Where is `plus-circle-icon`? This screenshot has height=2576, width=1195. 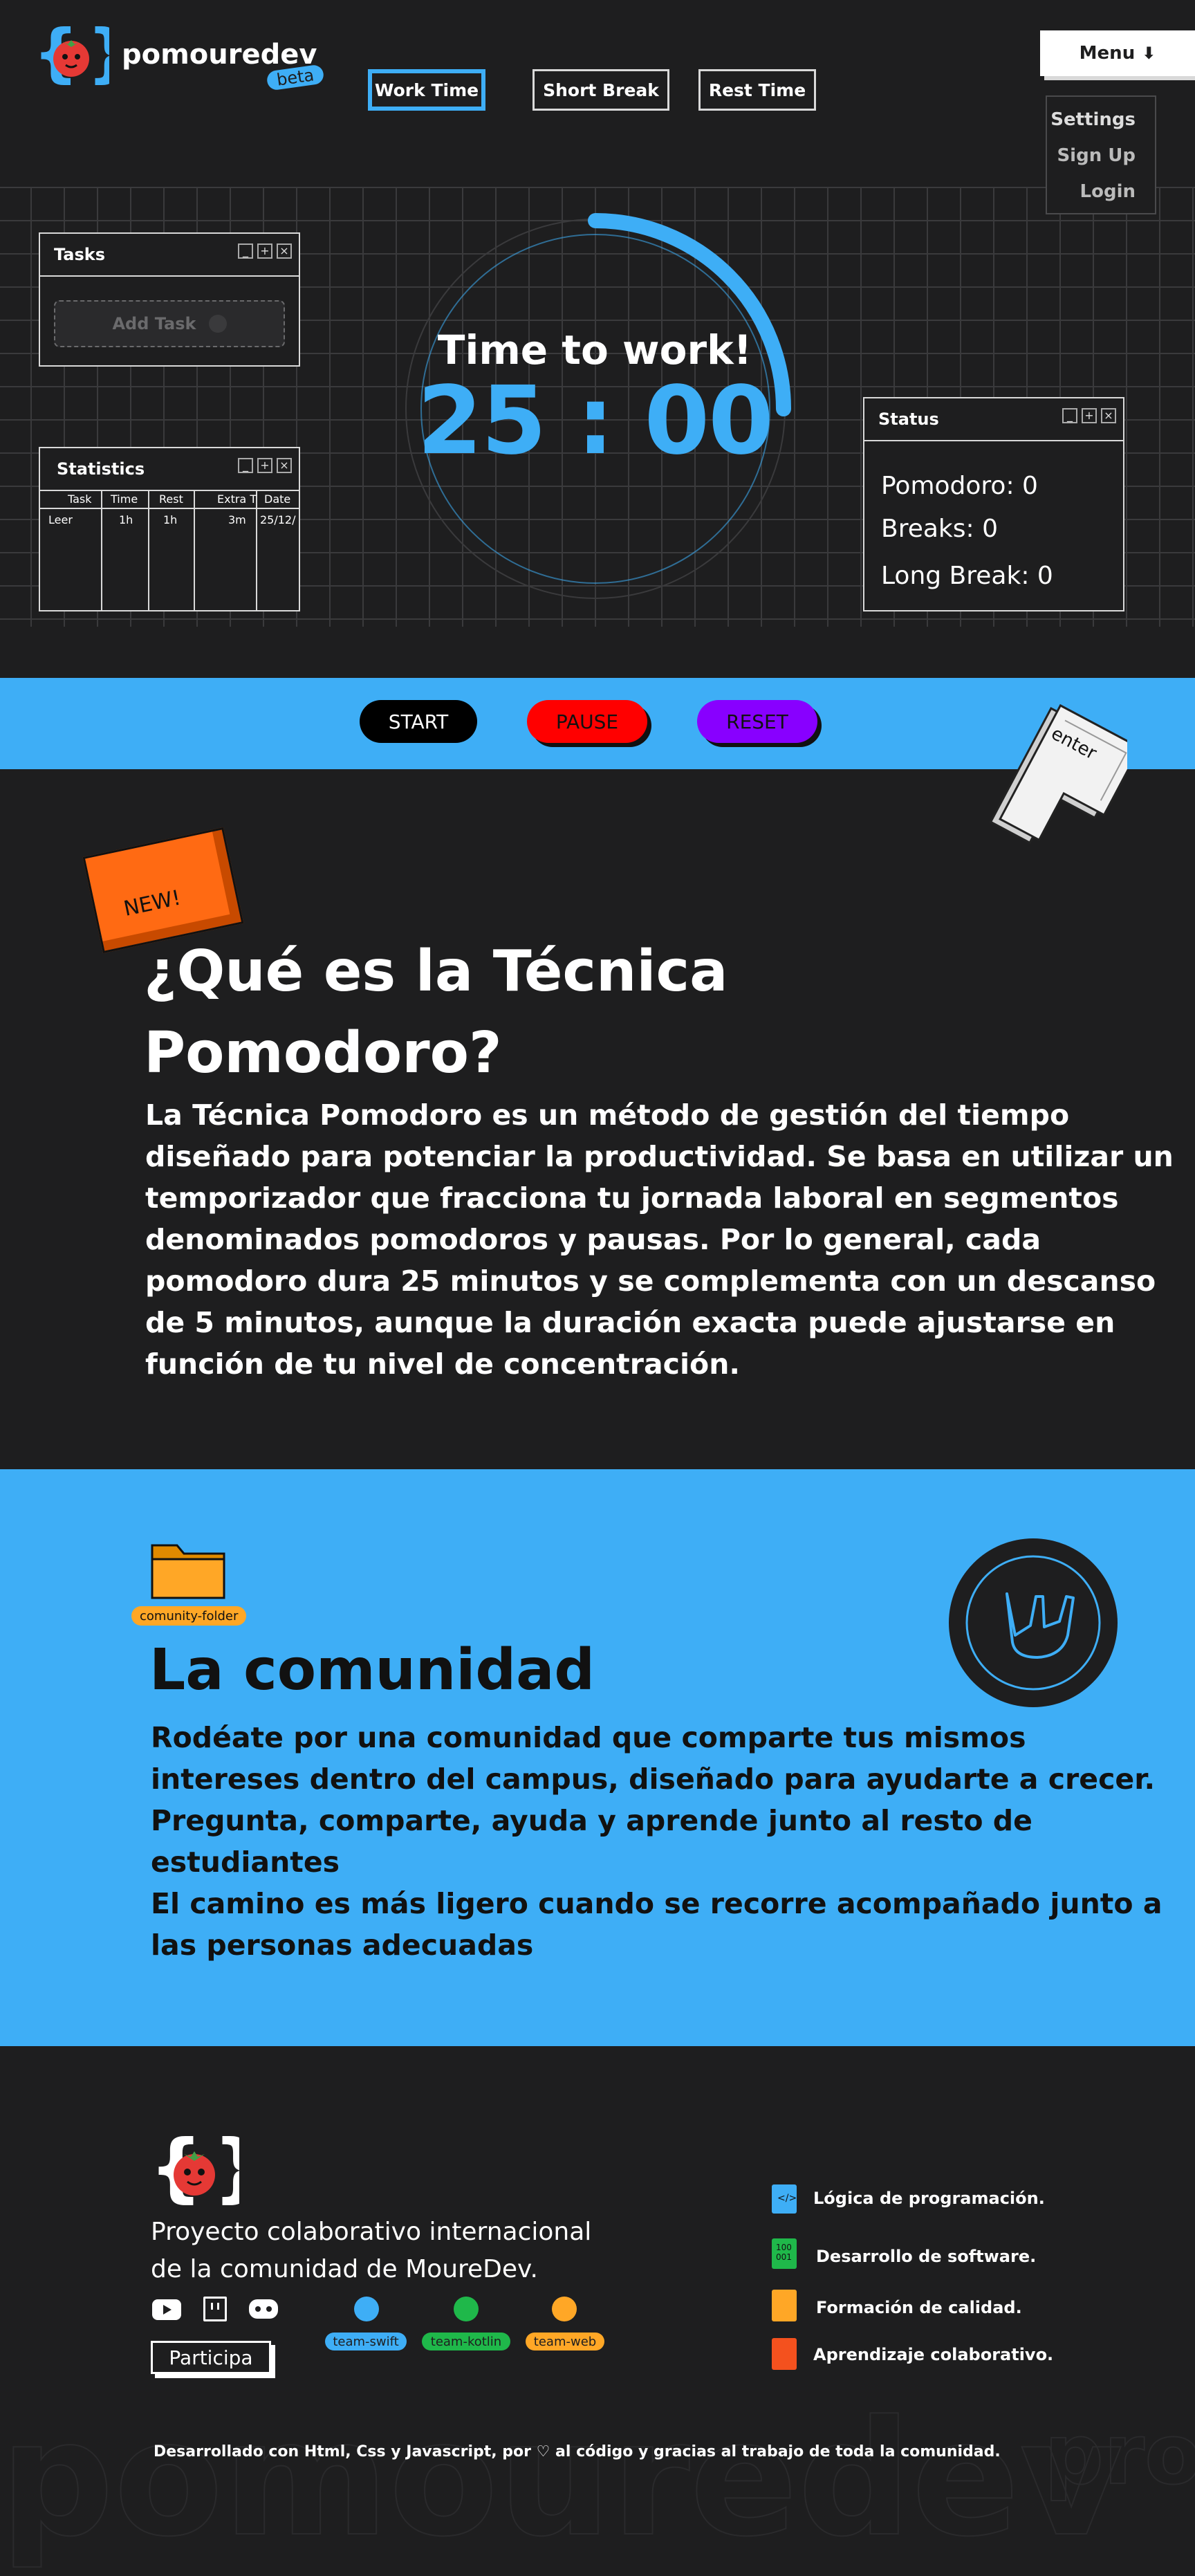 plus-circle-icon is located at coordinates (217, 324).